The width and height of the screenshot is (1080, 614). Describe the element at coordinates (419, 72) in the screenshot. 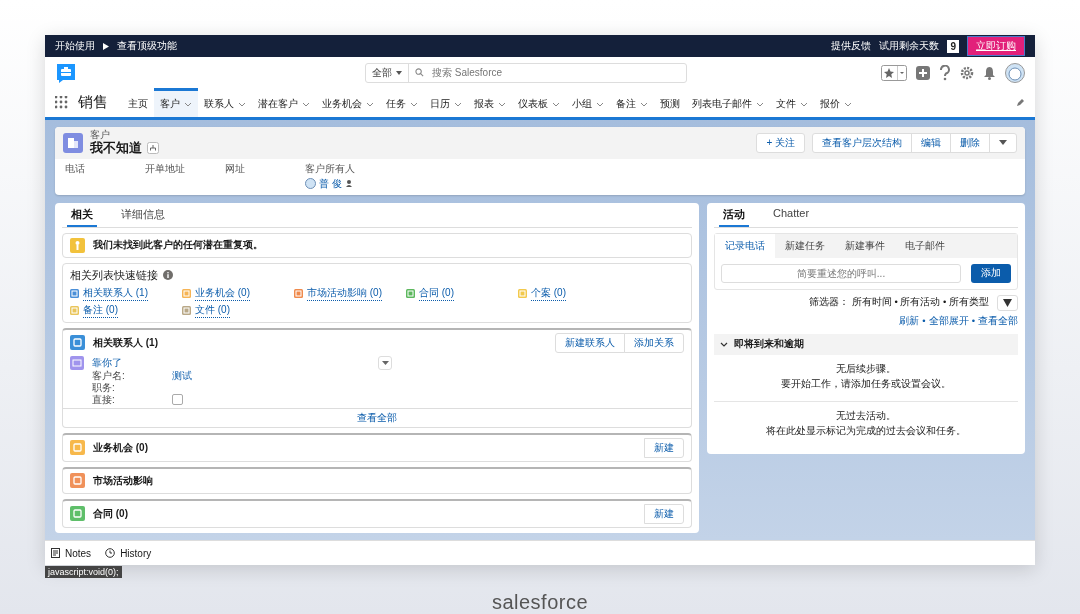

I see `search-icon` at that location.